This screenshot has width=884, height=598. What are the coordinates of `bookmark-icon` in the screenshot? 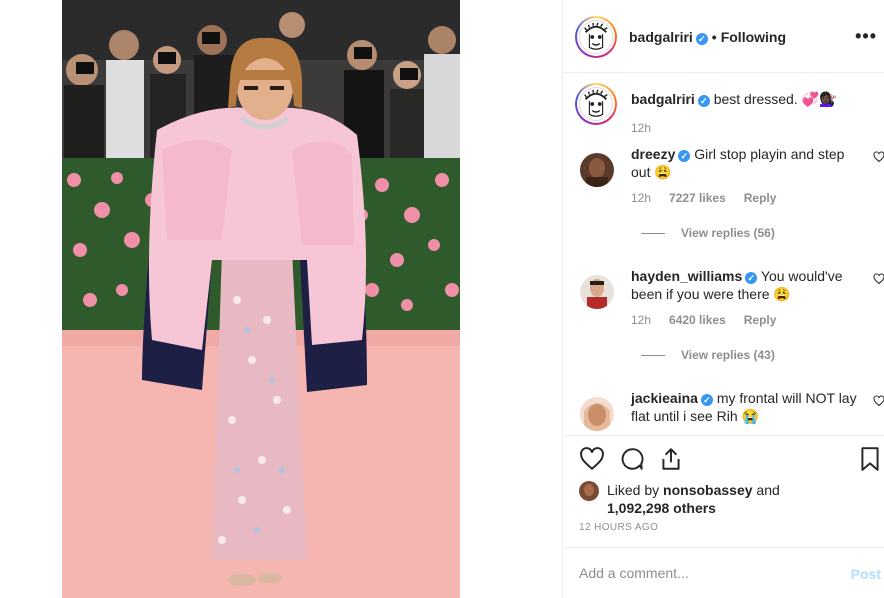 It's located at (870, 459).